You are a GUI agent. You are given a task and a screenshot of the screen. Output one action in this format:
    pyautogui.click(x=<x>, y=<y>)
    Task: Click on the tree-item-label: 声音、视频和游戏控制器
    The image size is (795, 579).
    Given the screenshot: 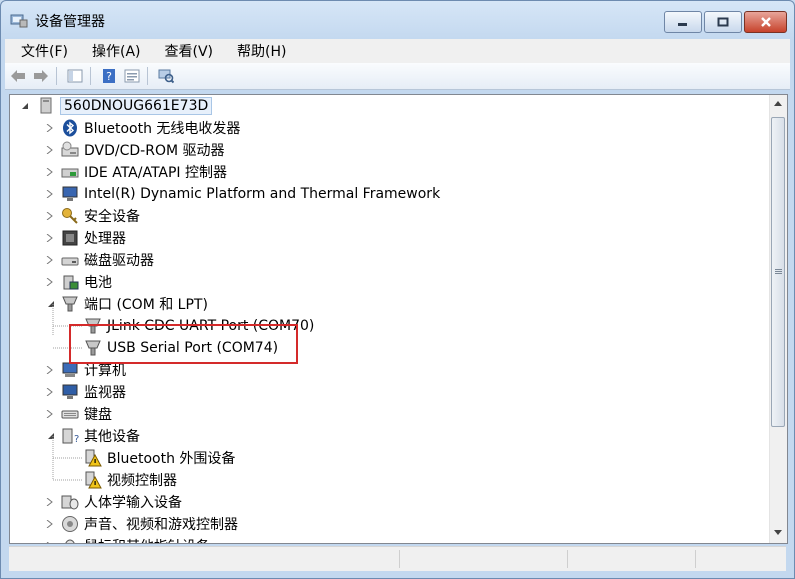 What is the action you would take?
    pyautogui.click(x=161, y=525)
    